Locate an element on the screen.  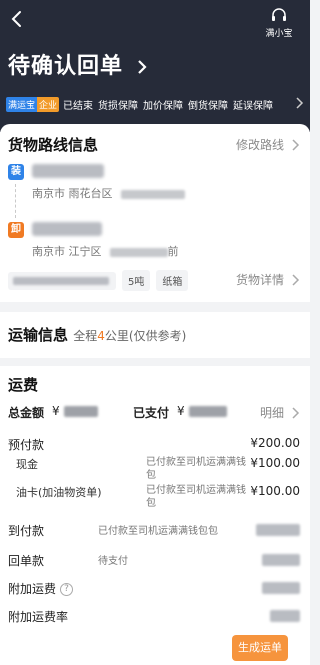
unload-address: 南京市 江宁区 前 is located at coordinates (105, 251).